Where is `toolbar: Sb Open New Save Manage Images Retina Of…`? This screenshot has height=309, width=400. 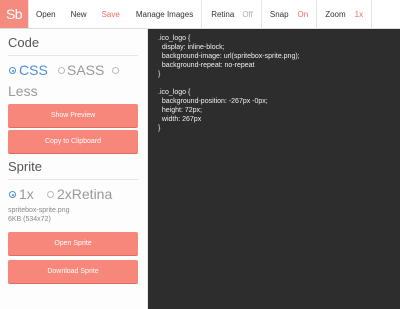
toolbar: Sb Open New Save Manage Images Retina Of… is located at coordinates (200, 14).